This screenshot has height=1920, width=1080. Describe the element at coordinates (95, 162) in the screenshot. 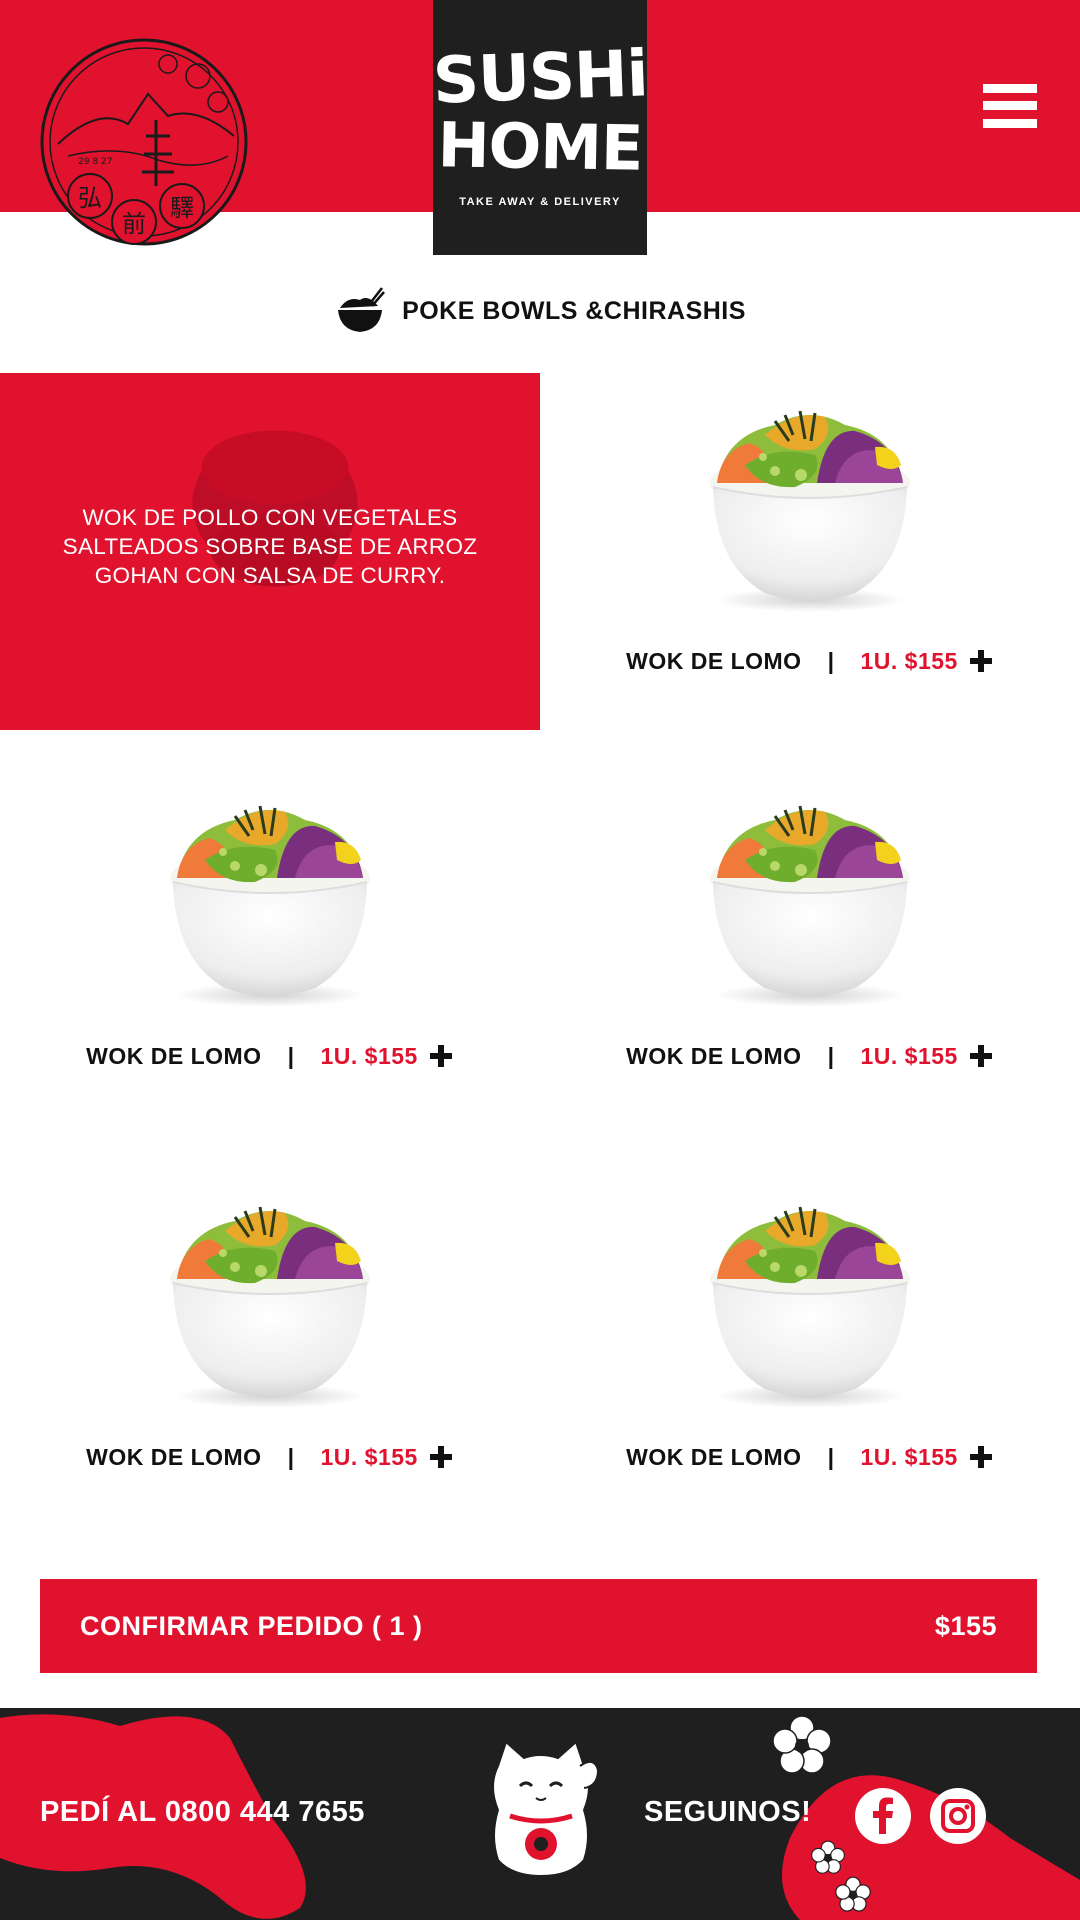

I see `stamp-date: 29 8 27` at that location.